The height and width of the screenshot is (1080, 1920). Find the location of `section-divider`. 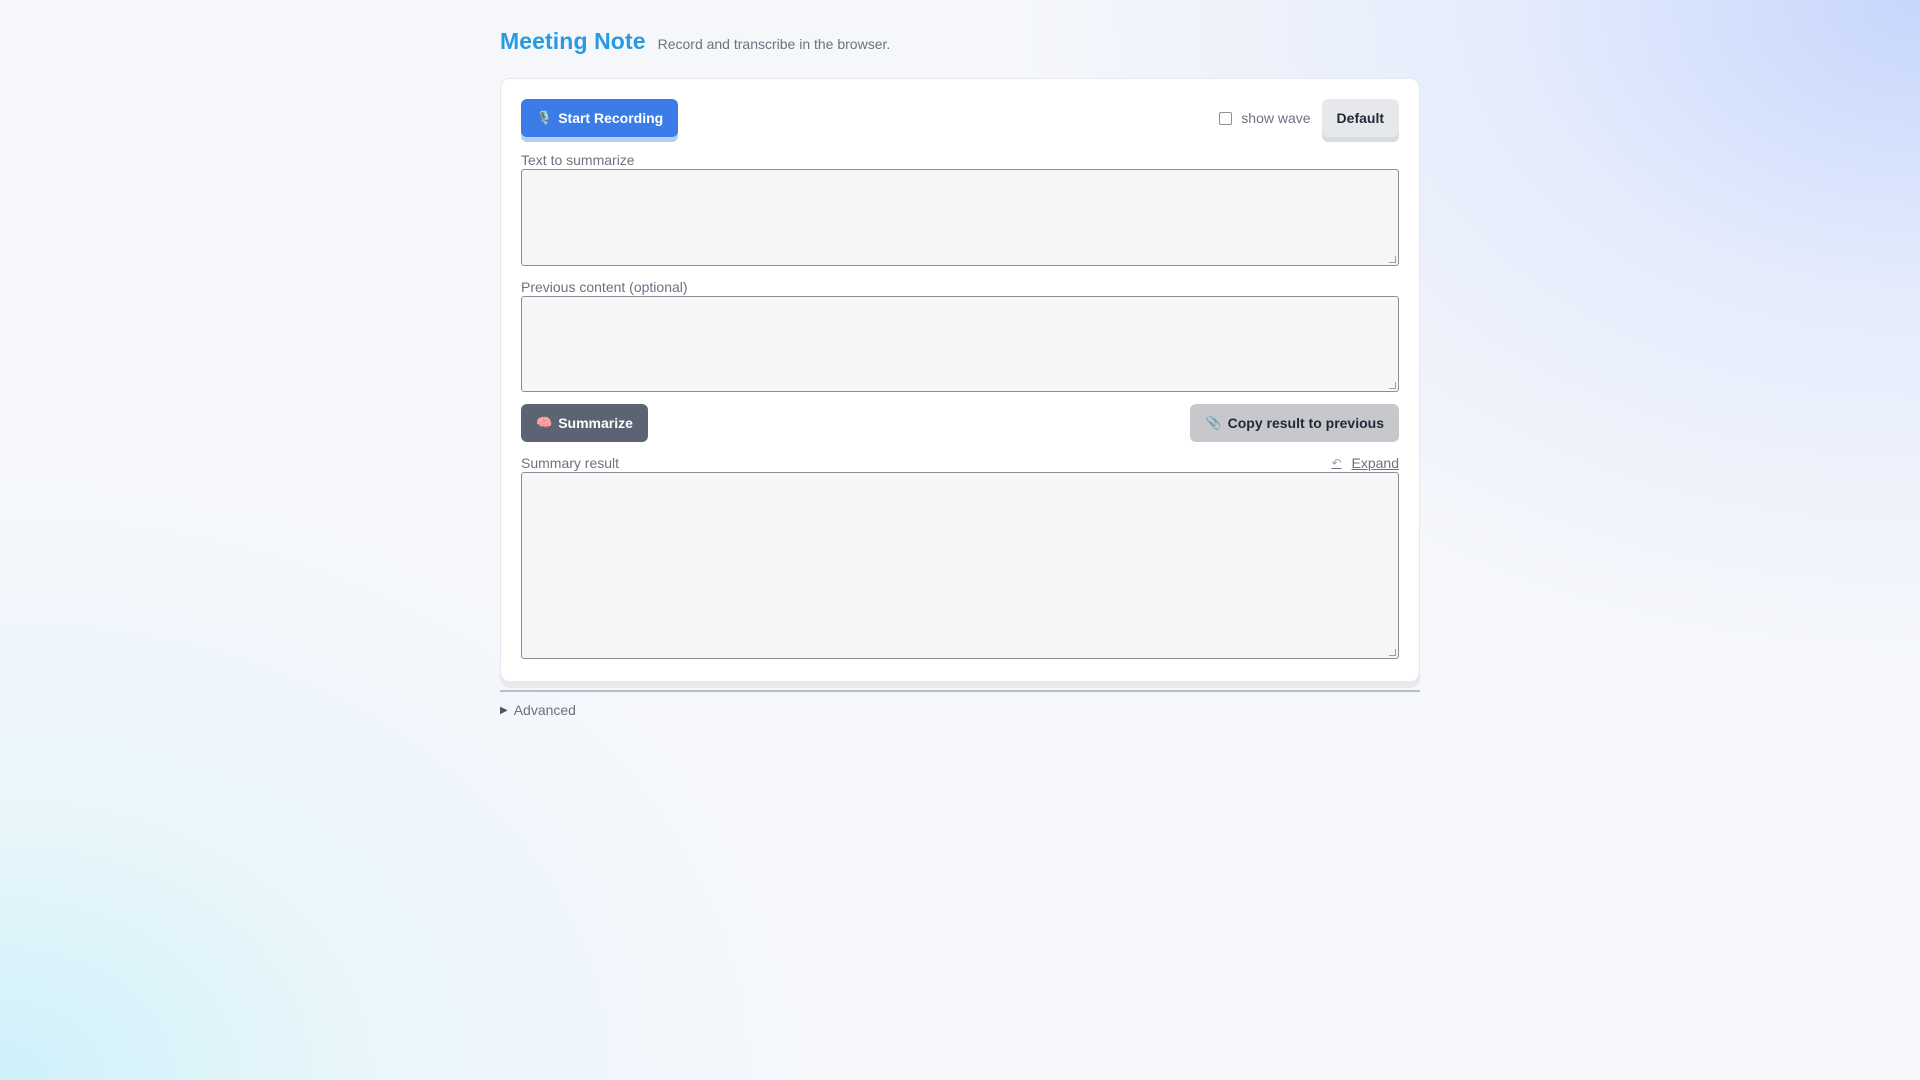

section-divider is located at coordinates (960, 691).